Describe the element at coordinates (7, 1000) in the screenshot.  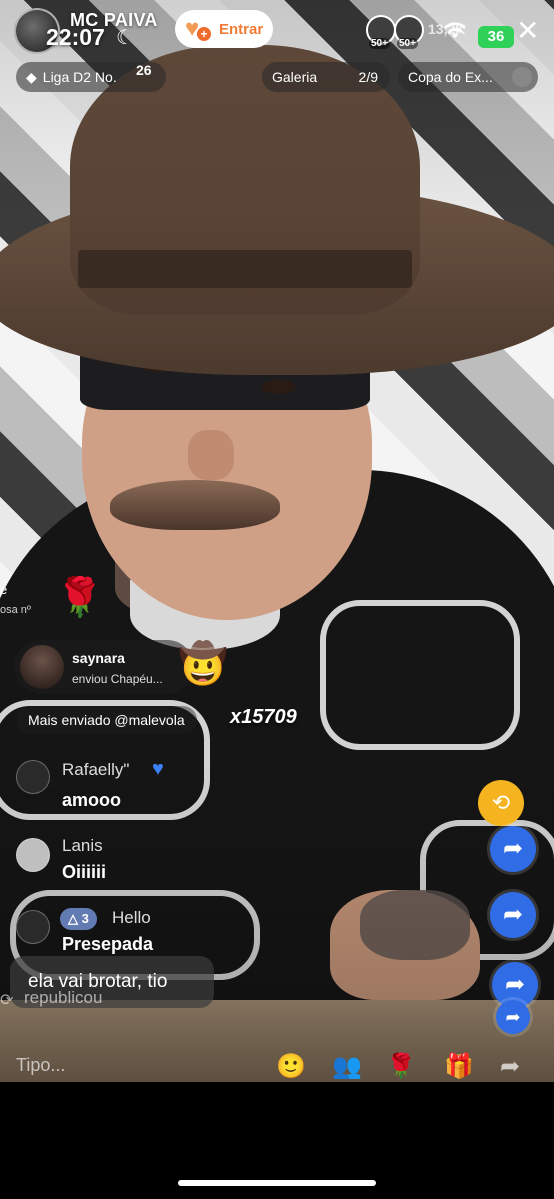
I see `repost-small-icon: ⟳` at that location.